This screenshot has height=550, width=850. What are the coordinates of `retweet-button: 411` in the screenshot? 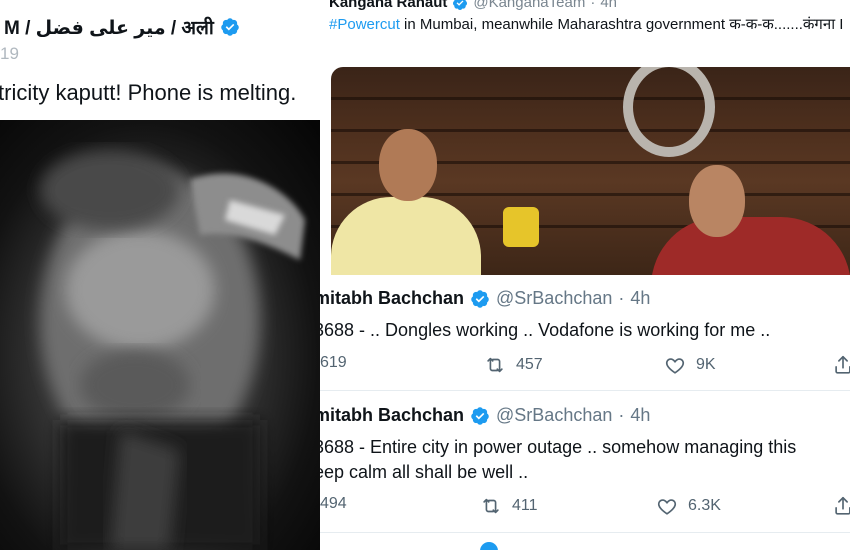 It's located at (509, 506).